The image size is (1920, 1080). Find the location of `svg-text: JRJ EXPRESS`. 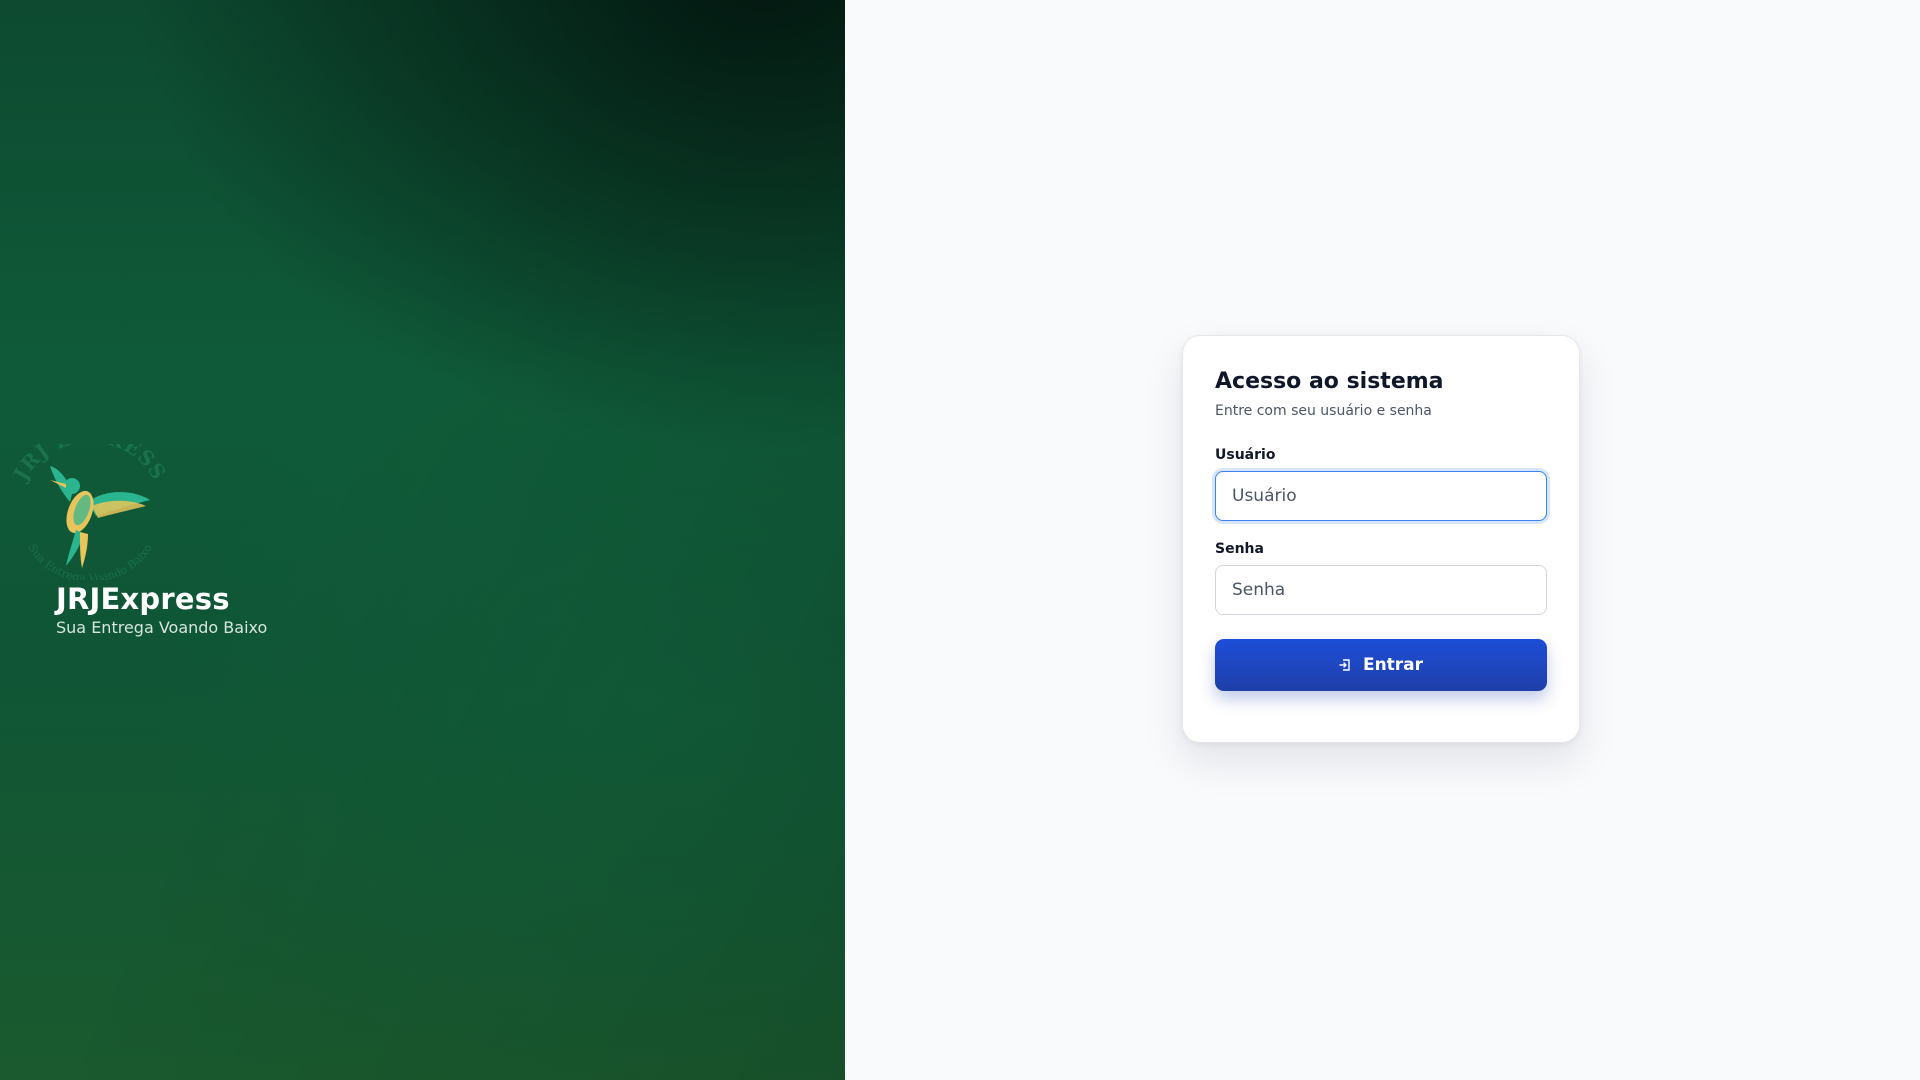

svg-text: JRJ EXPRESS is located at coordinates (90, 465).